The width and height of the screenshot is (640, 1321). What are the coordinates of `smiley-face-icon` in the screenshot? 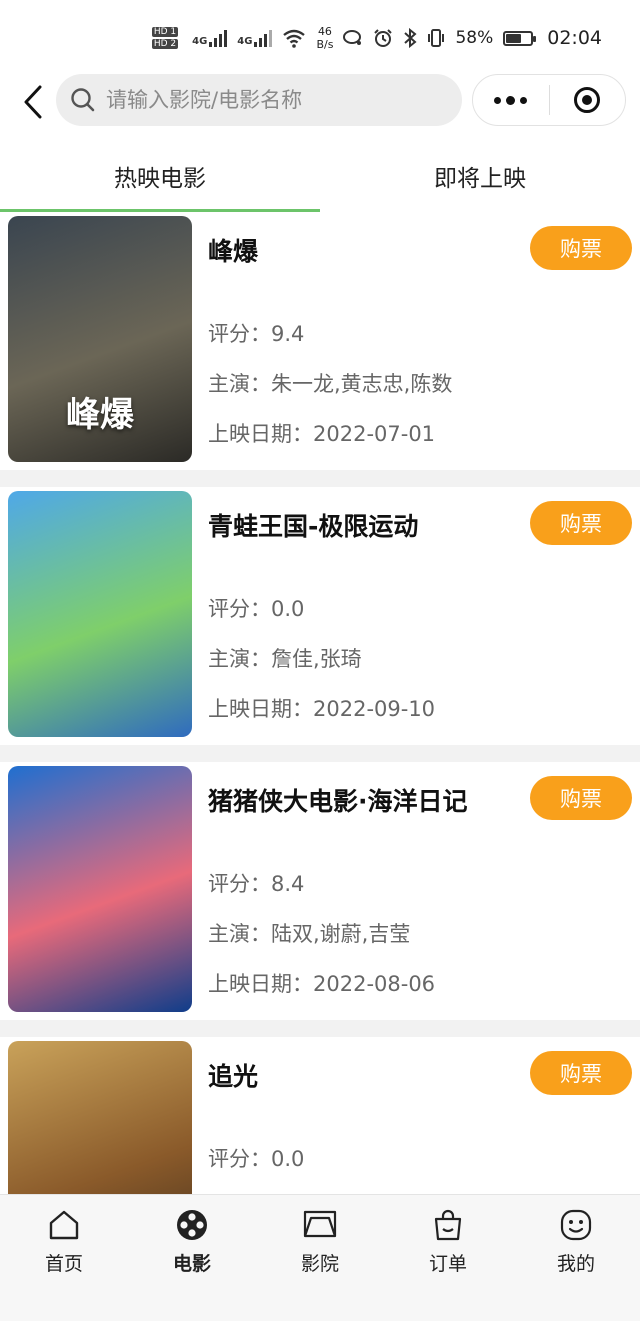 It's located at (576, 1225).